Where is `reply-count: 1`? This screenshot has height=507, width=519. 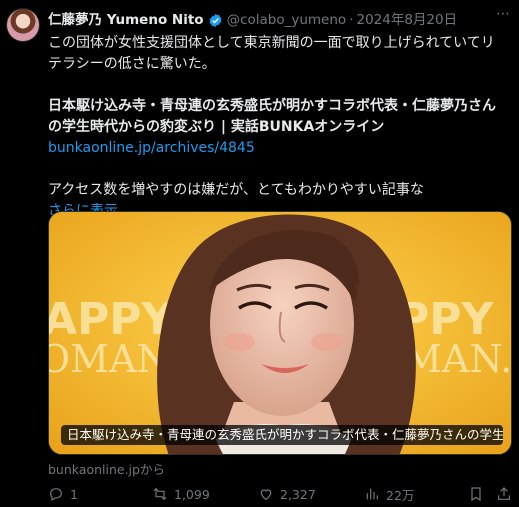 reply-count: 1 is located at coordinates (74, 494).